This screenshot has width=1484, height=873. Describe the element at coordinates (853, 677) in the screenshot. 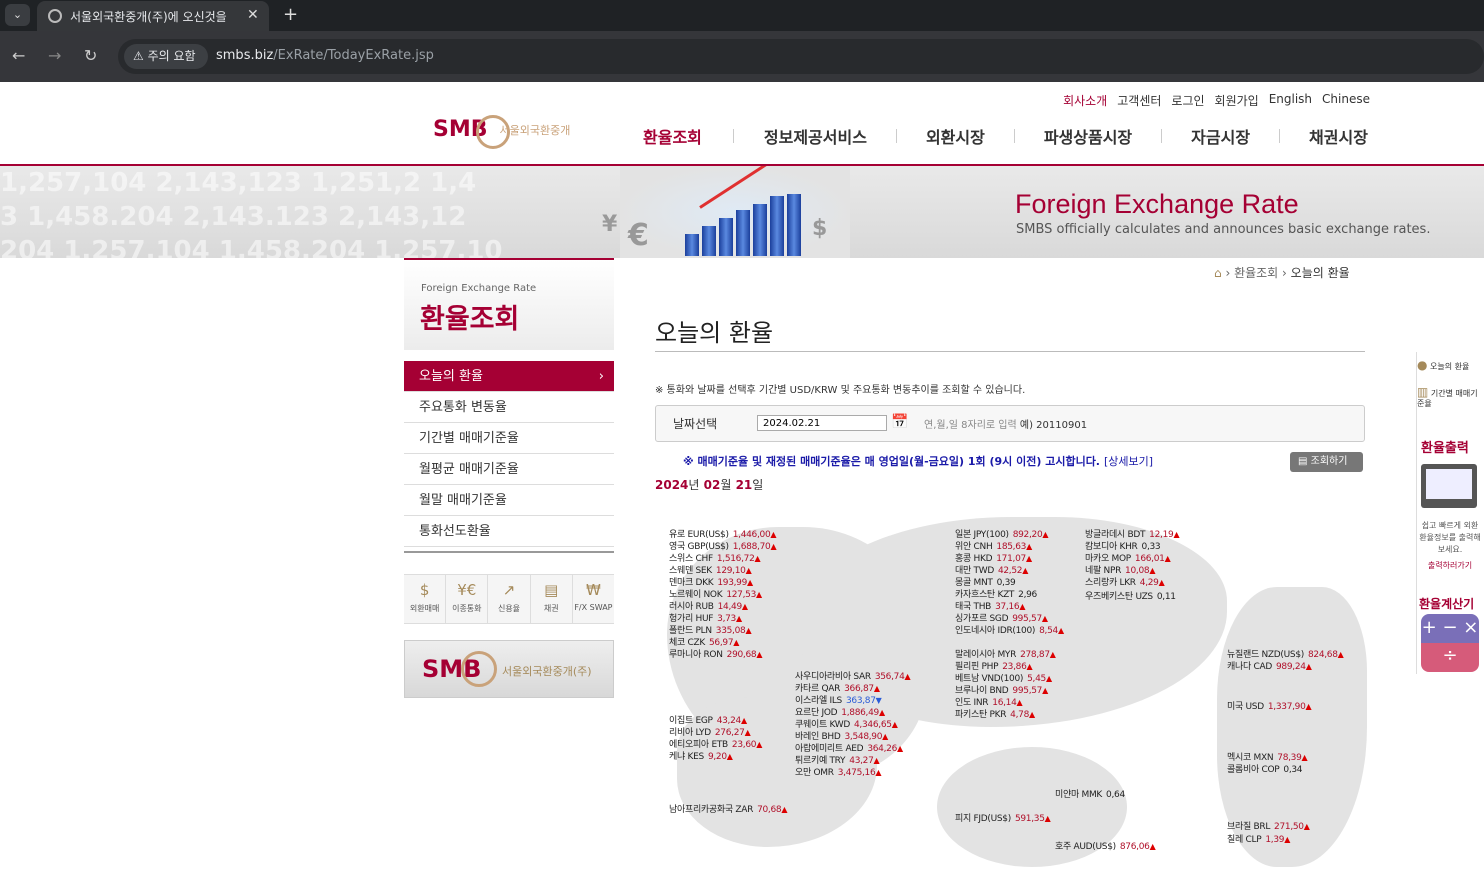

I see `rate-item: 사우디아라비아 SAR 356,74▲` at that location.